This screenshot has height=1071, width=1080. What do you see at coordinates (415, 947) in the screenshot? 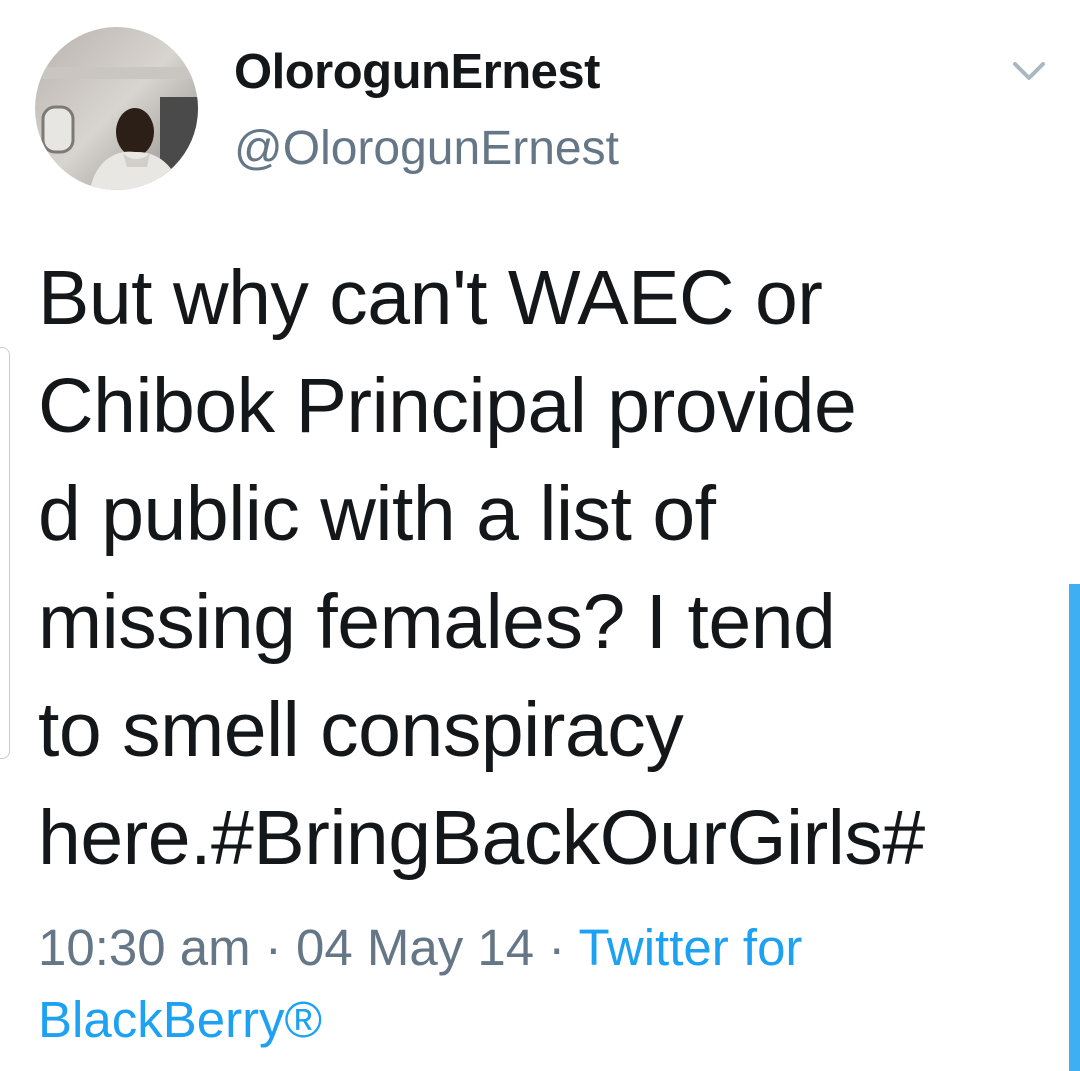
I see `tweet-date: 04 May 14` at bounding box center [415, 947].